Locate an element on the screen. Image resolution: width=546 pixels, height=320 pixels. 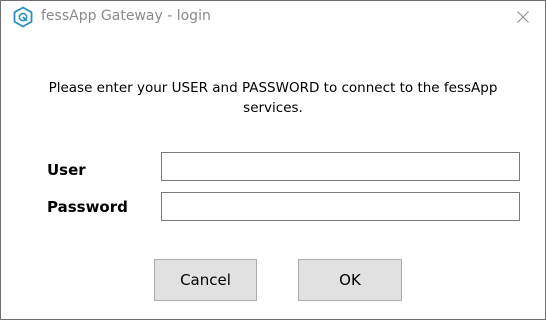
ok-button: OK is located at coordinates (350, 280).